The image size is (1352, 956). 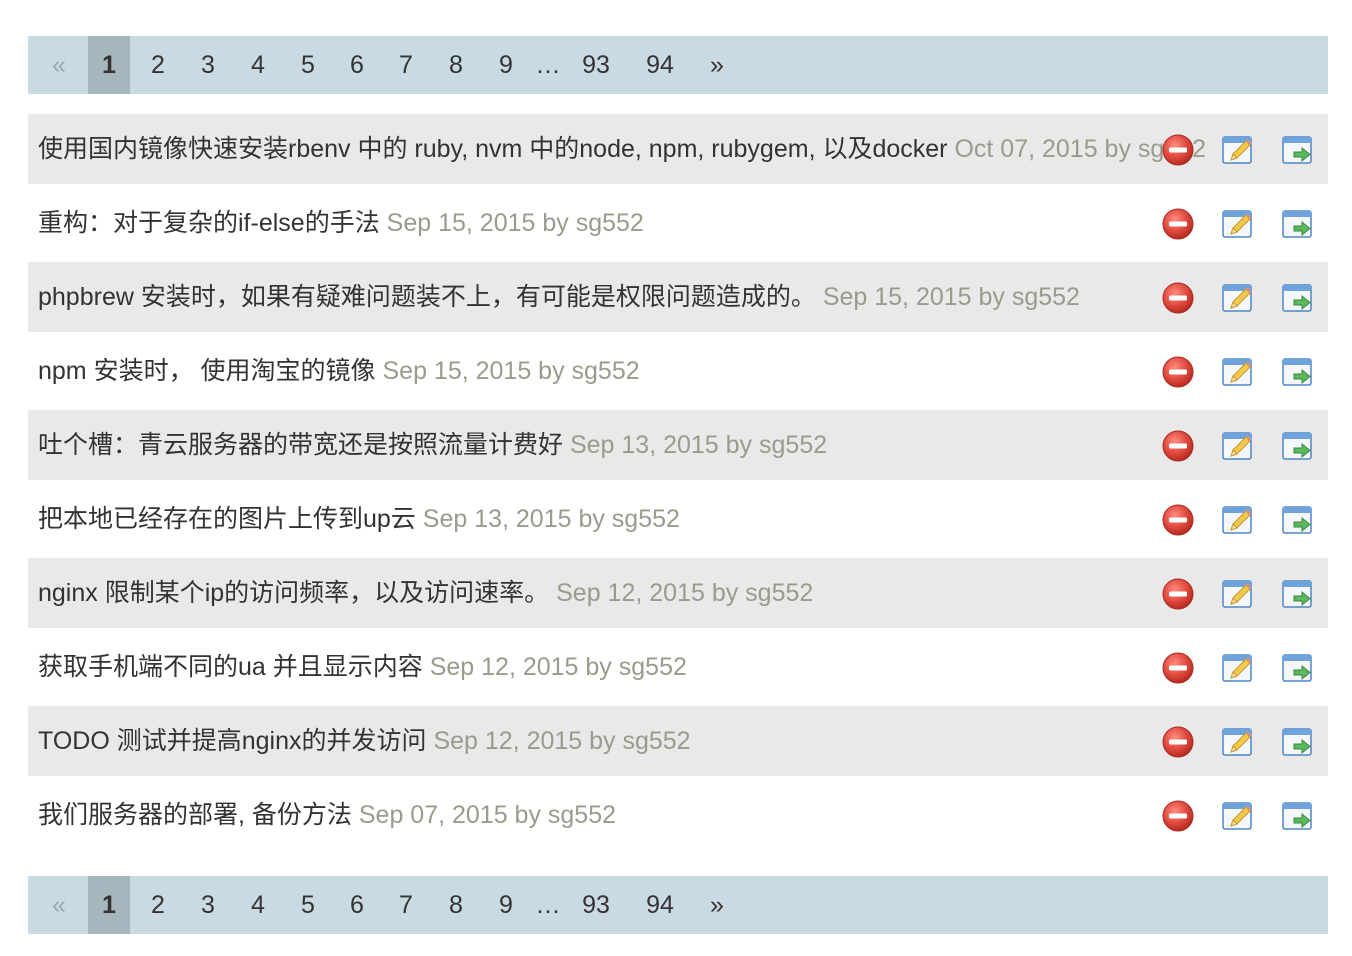 What do you see at coordinates (207, 371) in the screenshot?
I see `post-title-link: npm 安装时， 使用淘宝的镜像` at bounding box center [207, 371].